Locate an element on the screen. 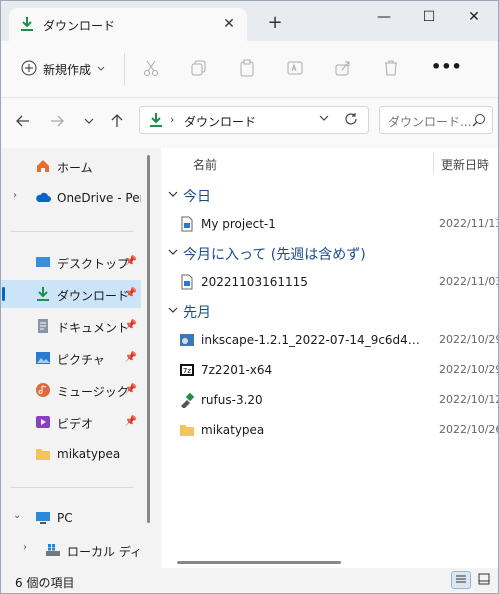 Image resolution: width=499 pixels, height=594 pixels. clipboard-icon is located at coordinates (247, 69).